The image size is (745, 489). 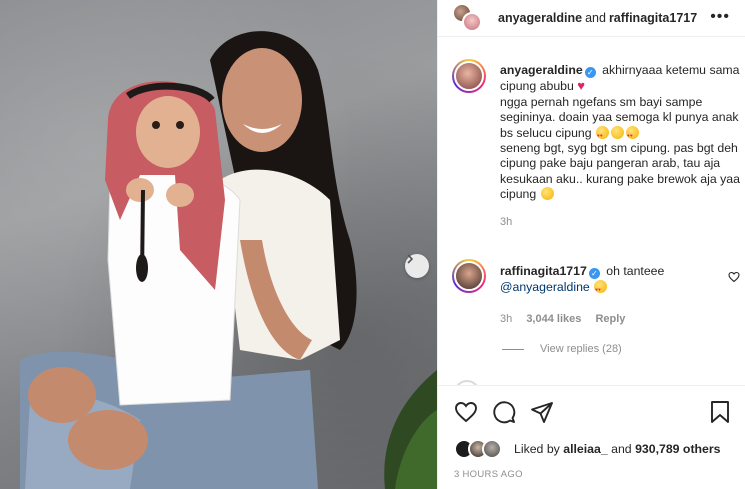 I want to click on likes-summary: Liked by alleiaa_ and 930,789 others, so click(x=587, y=449).